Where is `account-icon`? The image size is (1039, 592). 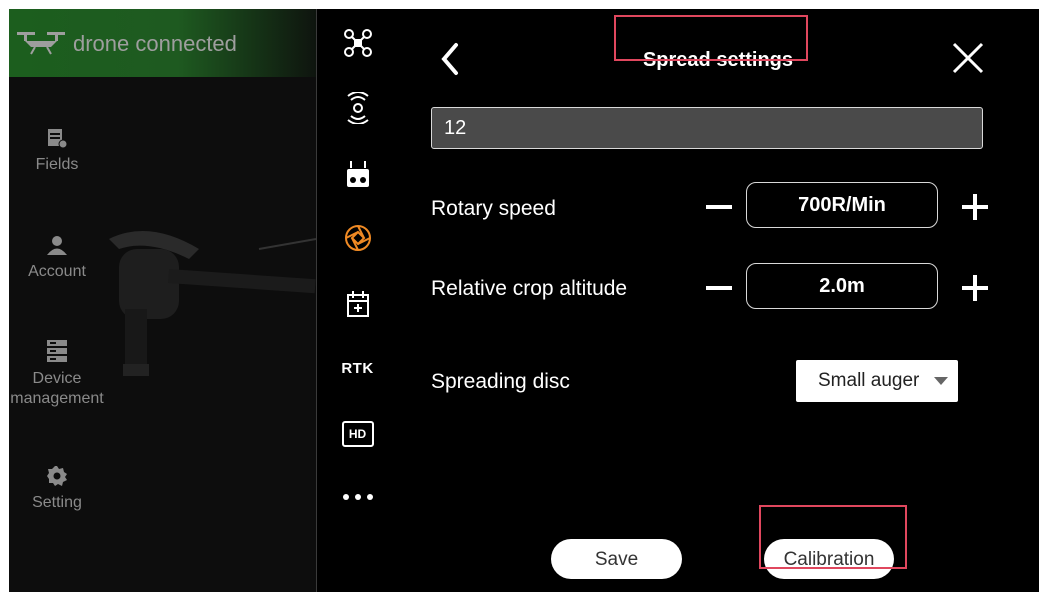
account-icon is located at coordinates (57, 245).